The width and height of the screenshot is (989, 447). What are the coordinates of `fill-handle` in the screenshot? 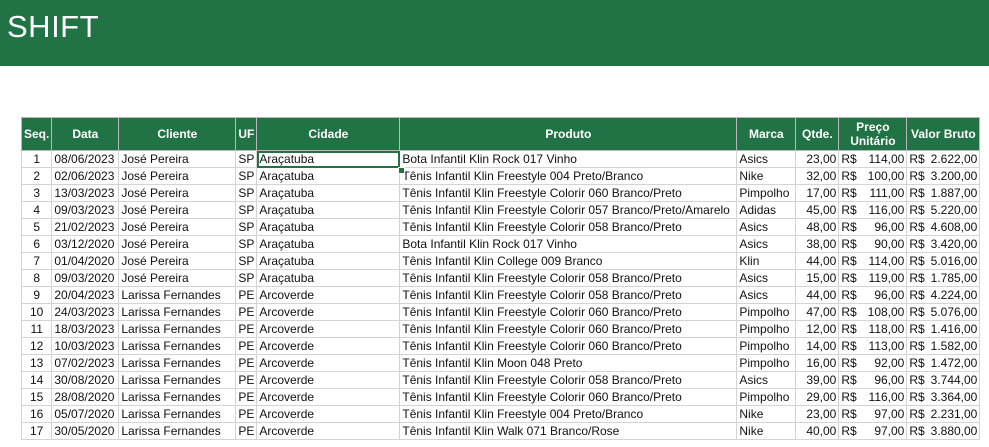 It's located at (401, 170).